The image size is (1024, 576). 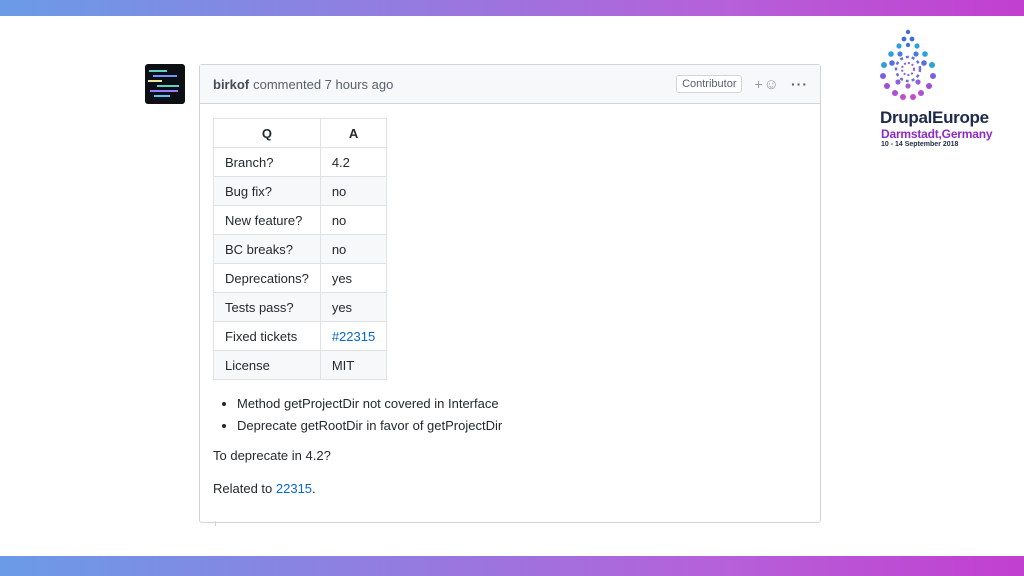 I want to click on related-prefix: Related to, so click(x=243, y=488).